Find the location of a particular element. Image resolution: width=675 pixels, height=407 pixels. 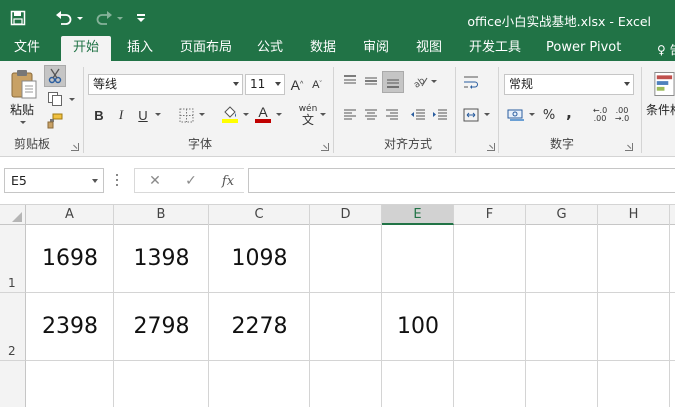

tell-me-search: ♀ 告 is located at coordinates (666, 49).